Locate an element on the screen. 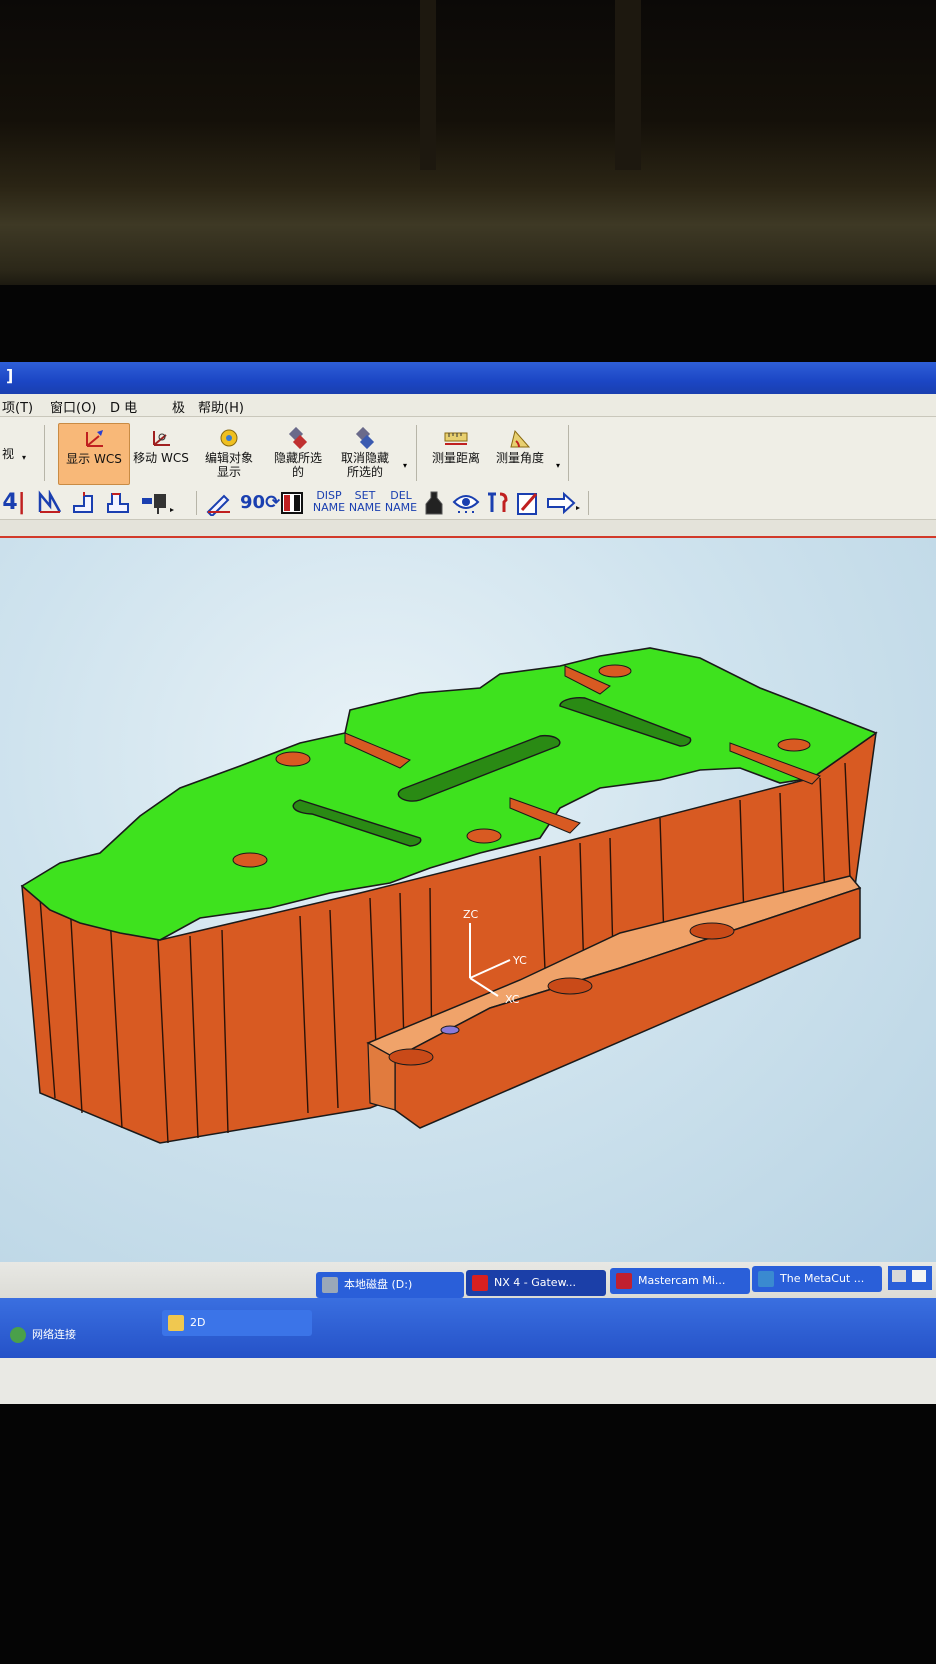  window-title: ] is located at coordinates (10, 375).